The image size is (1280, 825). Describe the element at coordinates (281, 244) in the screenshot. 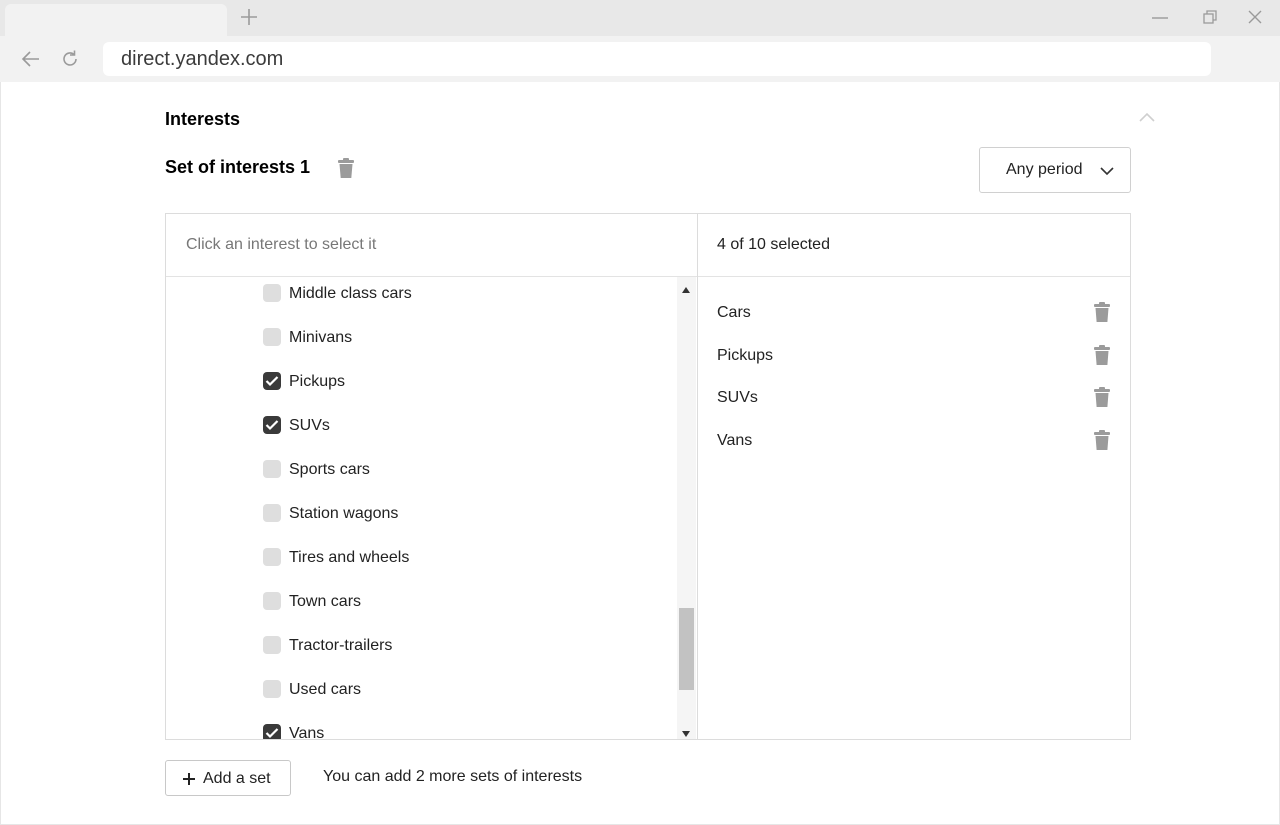

I see `list-hint: Click an interest to select it` at that location.